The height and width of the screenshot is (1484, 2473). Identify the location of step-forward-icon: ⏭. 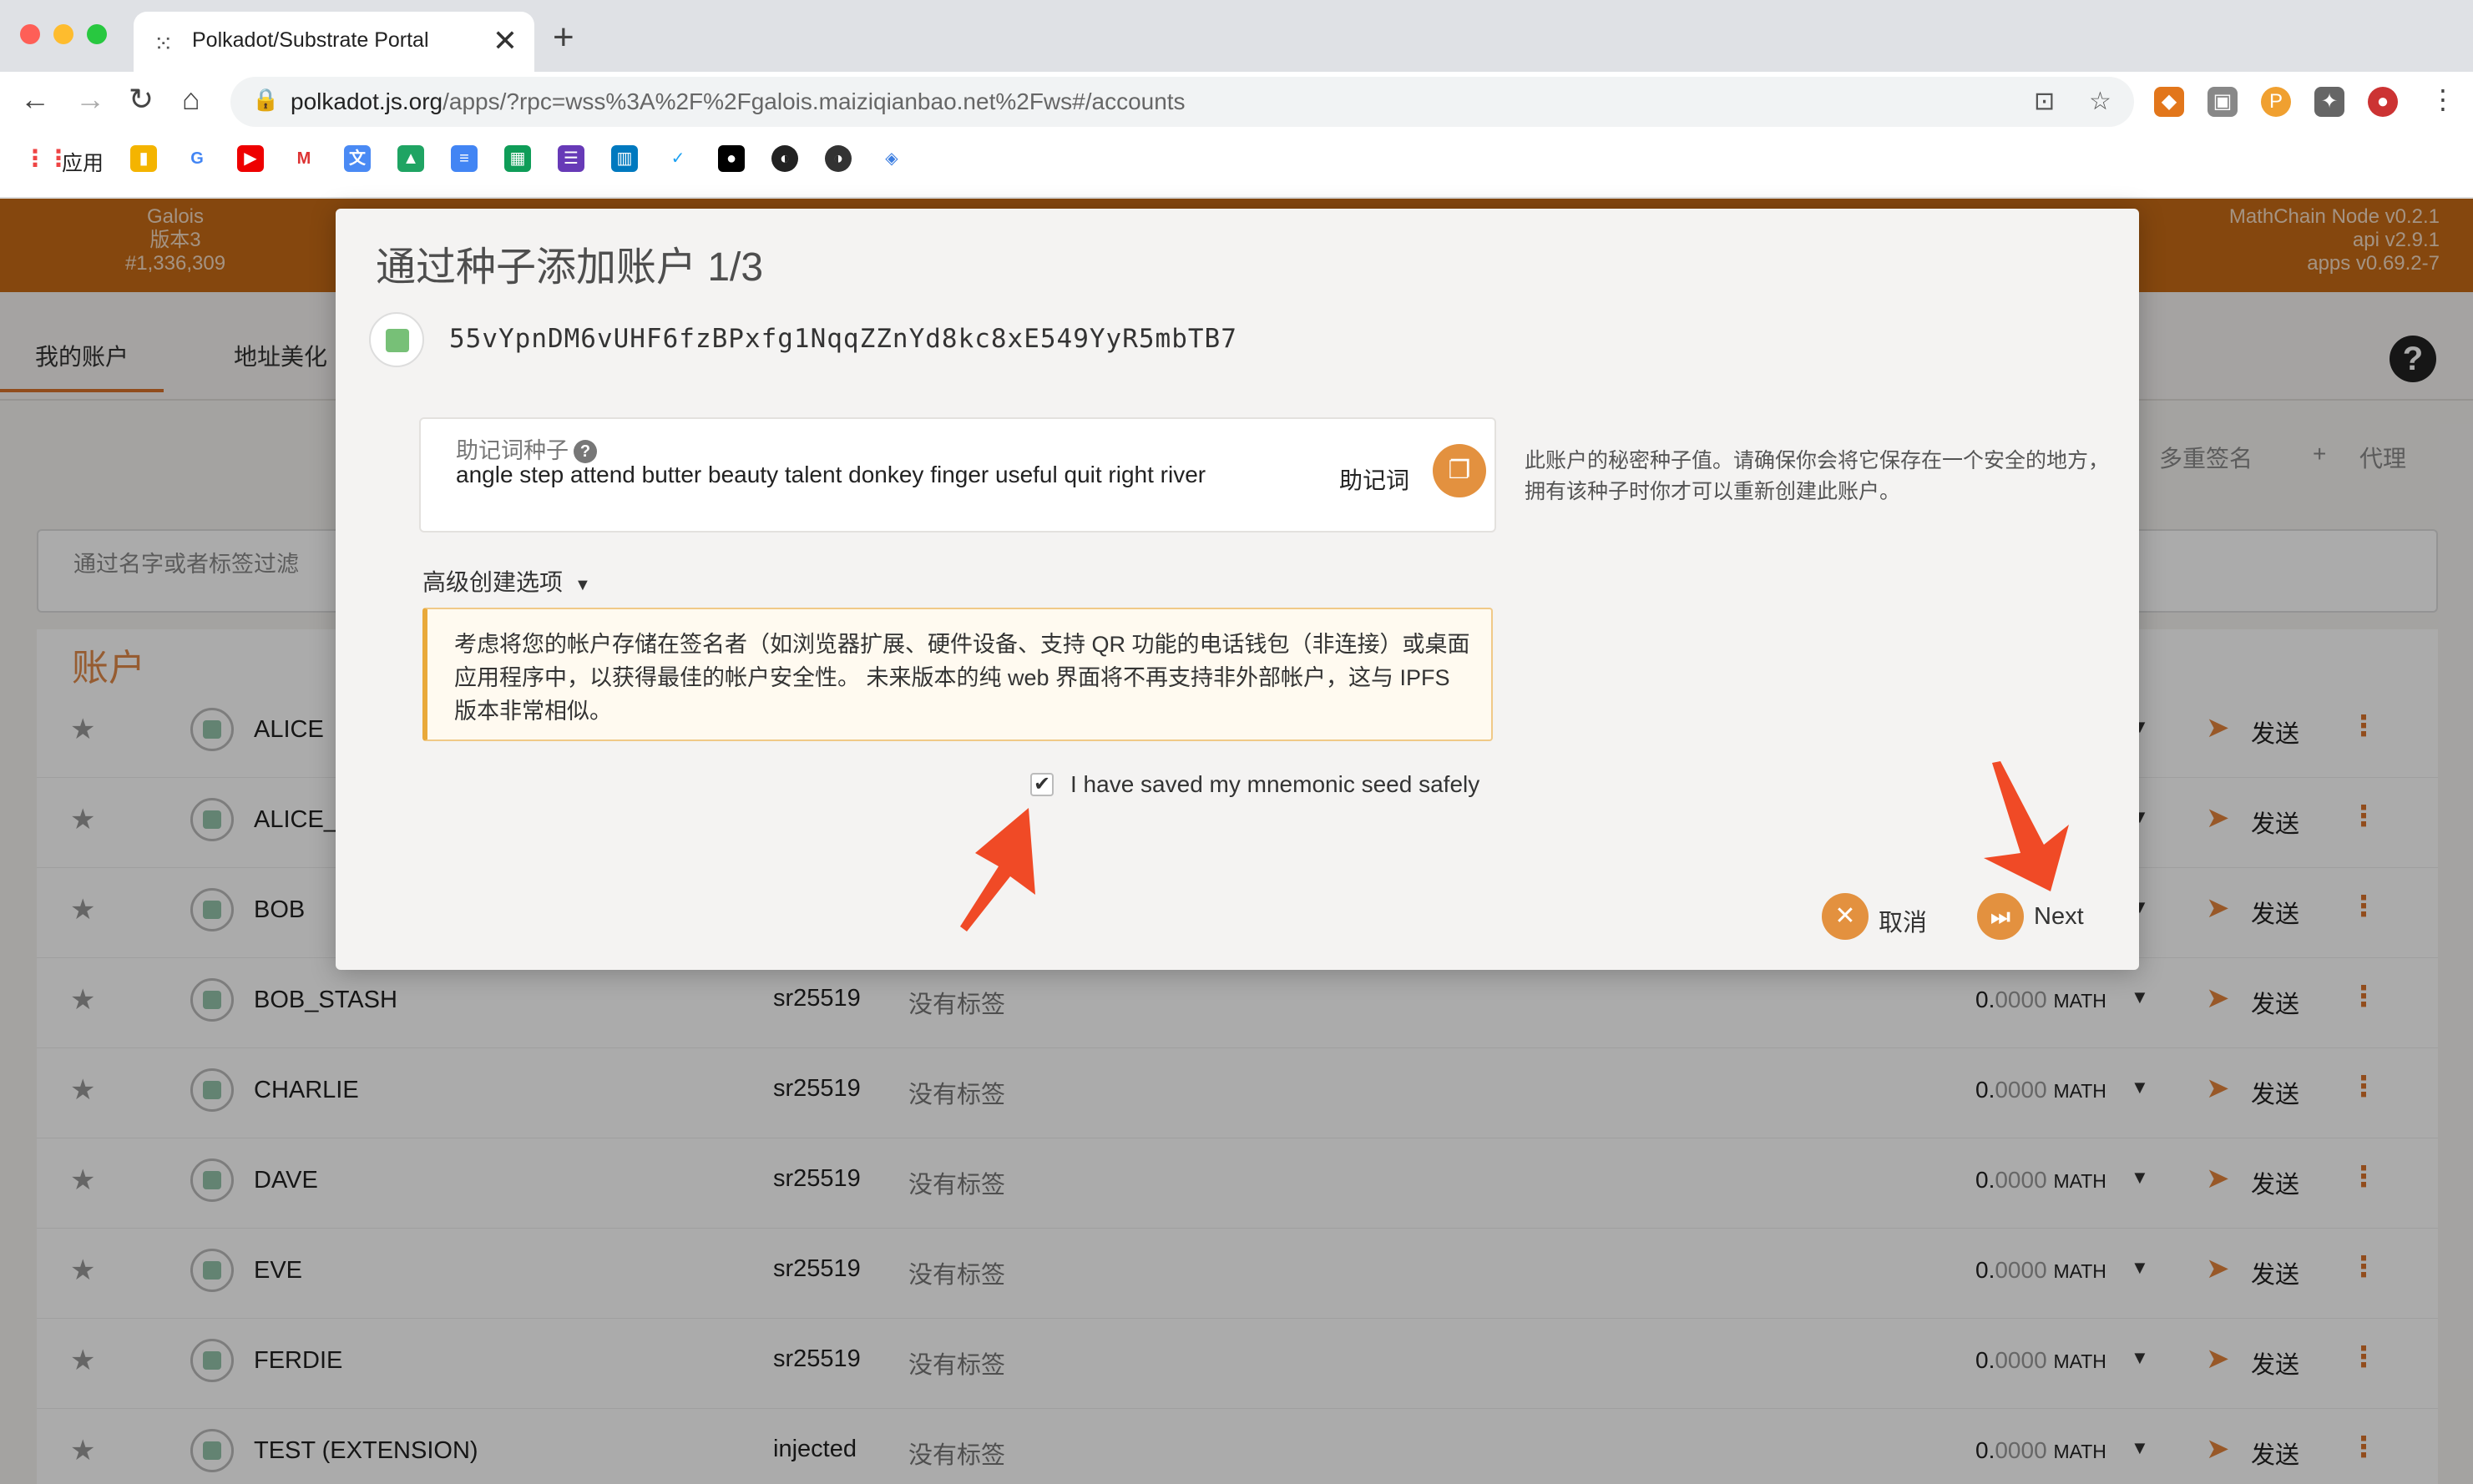
(2000, 916).